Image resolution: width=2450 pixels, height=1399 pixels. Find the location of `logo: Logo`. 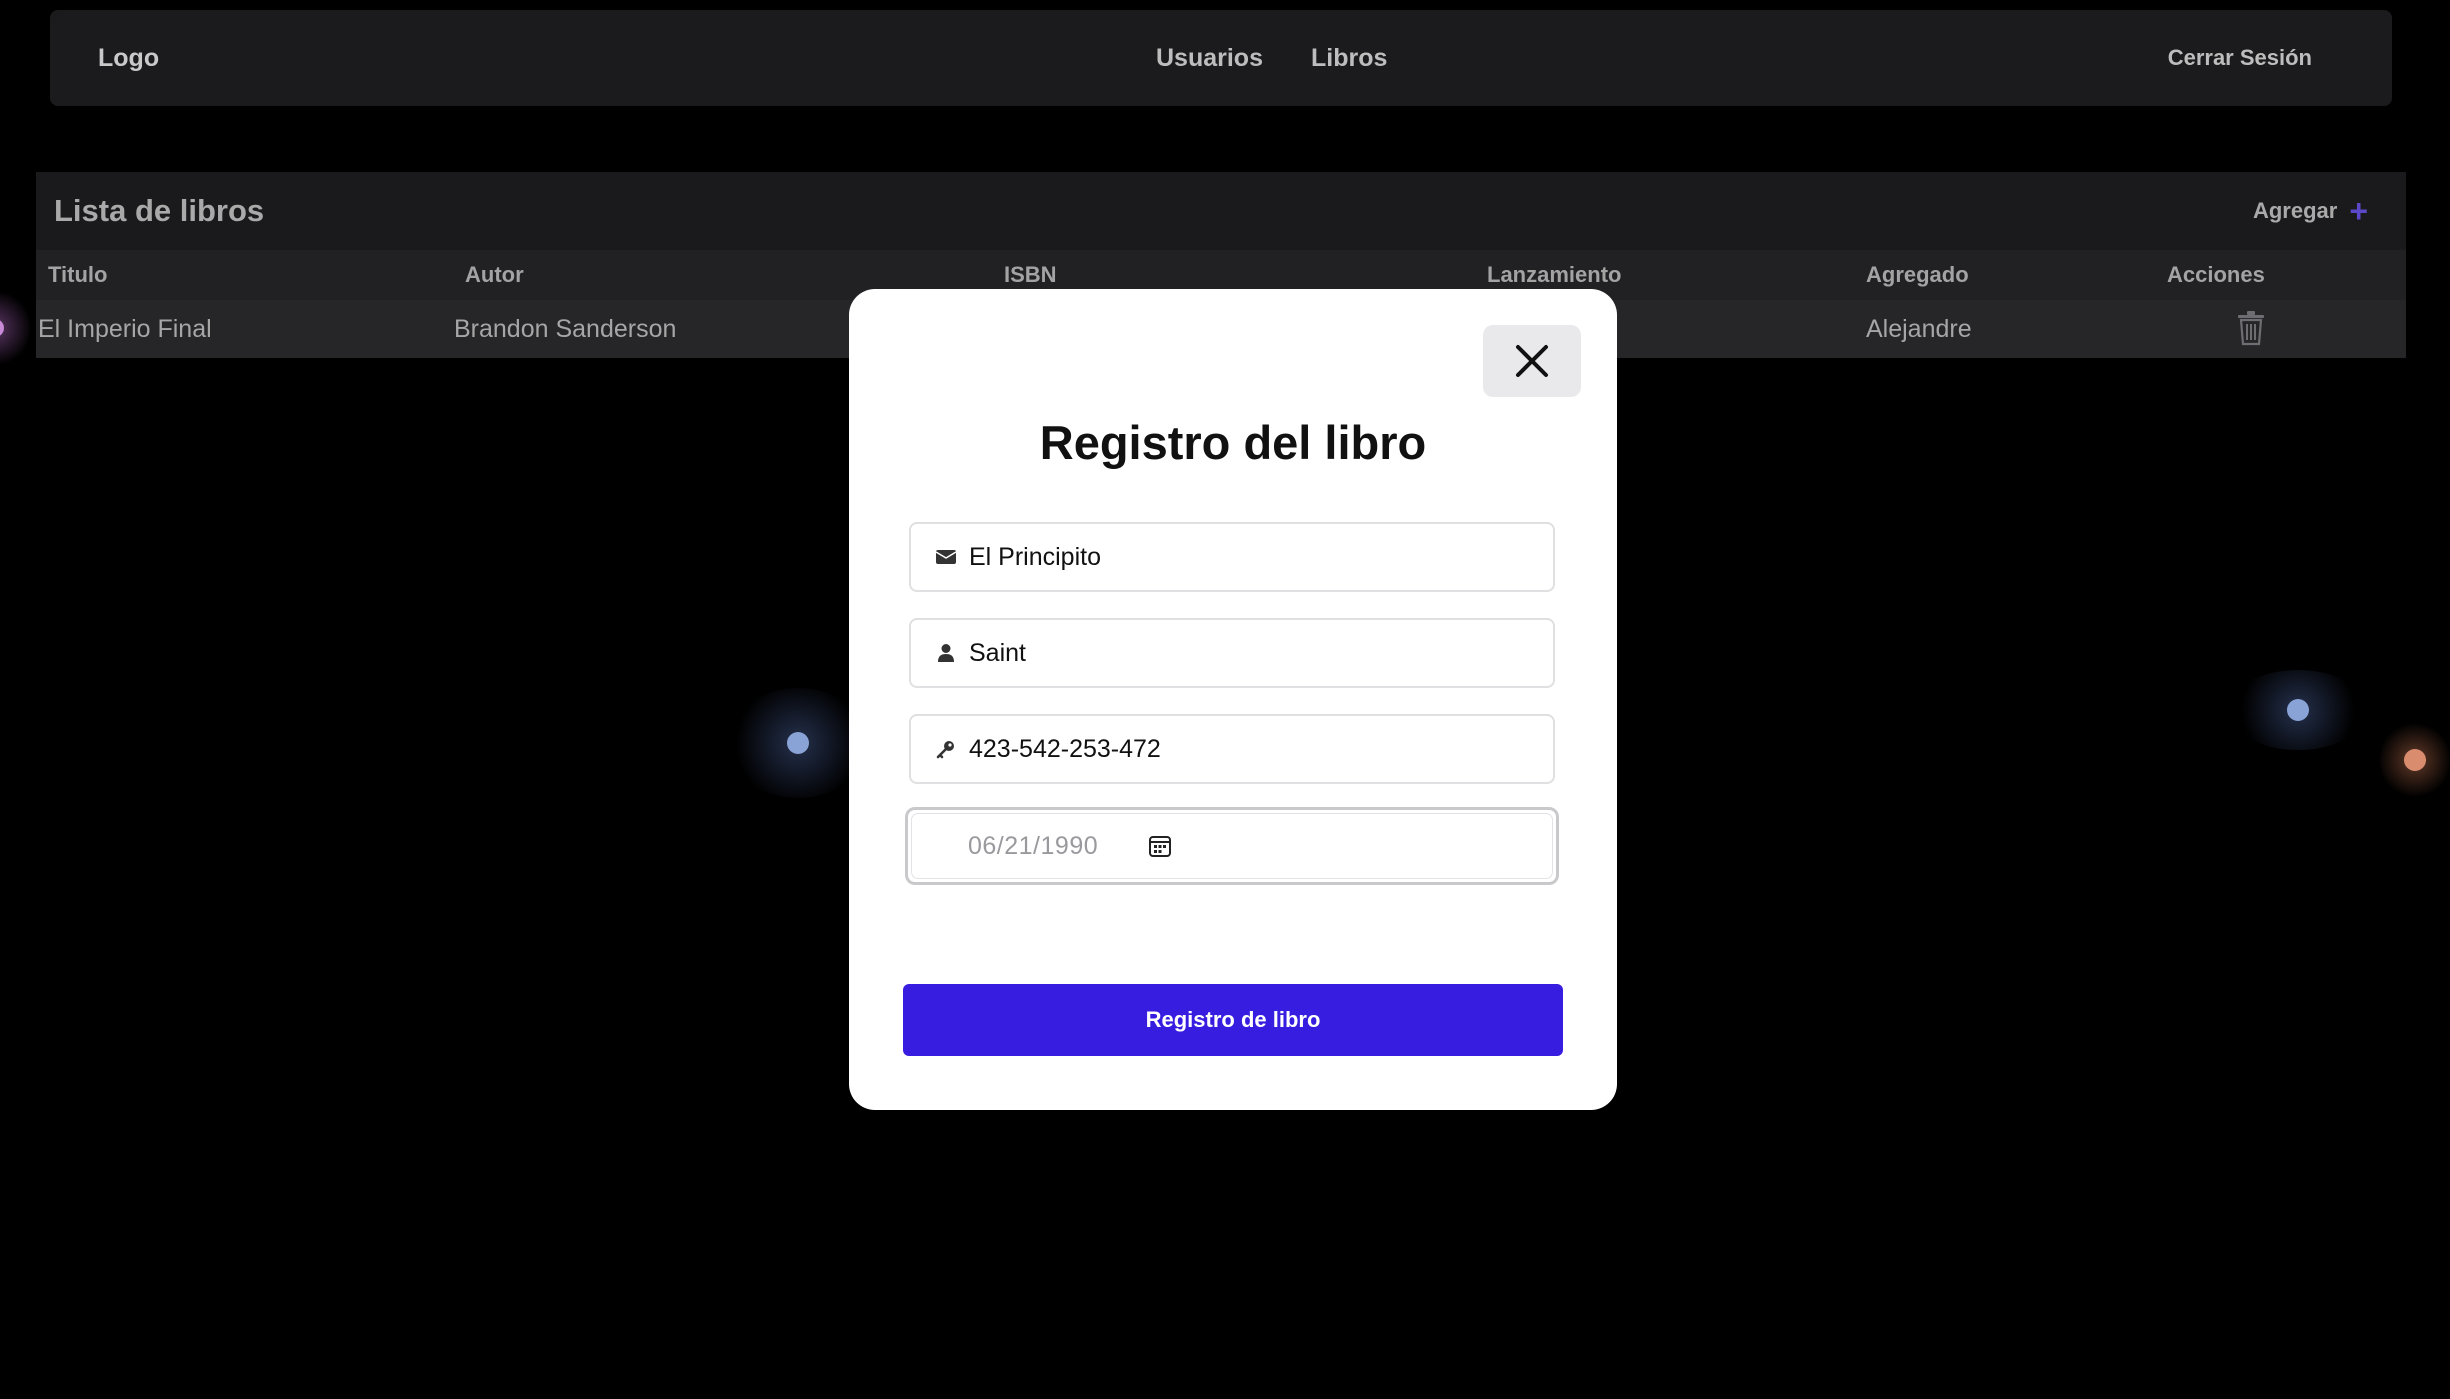

logo: Logo is located at coordinates (128, 58).